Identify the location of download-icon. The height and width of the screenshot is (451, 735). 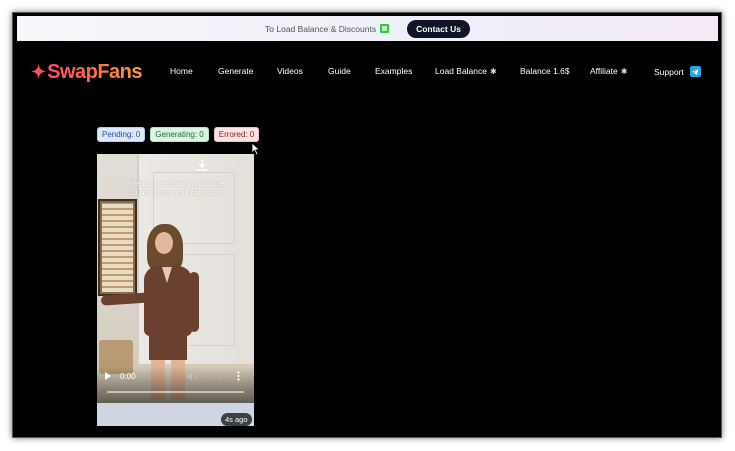
(202, 165).